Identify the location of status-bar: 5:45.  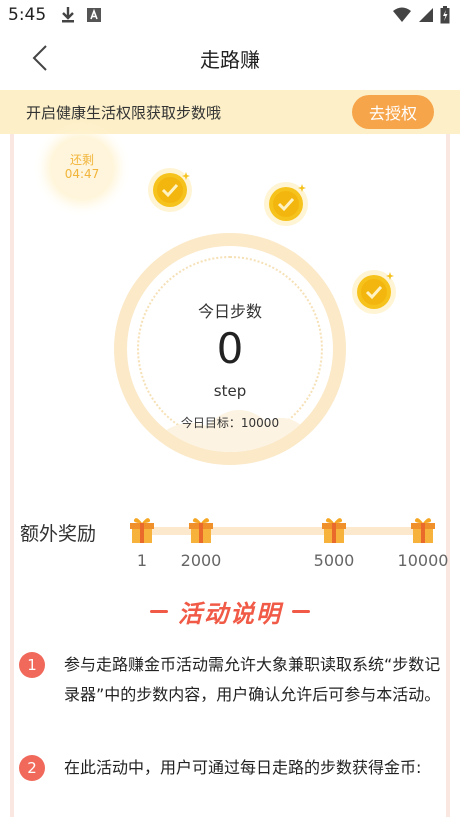
(230, 16).